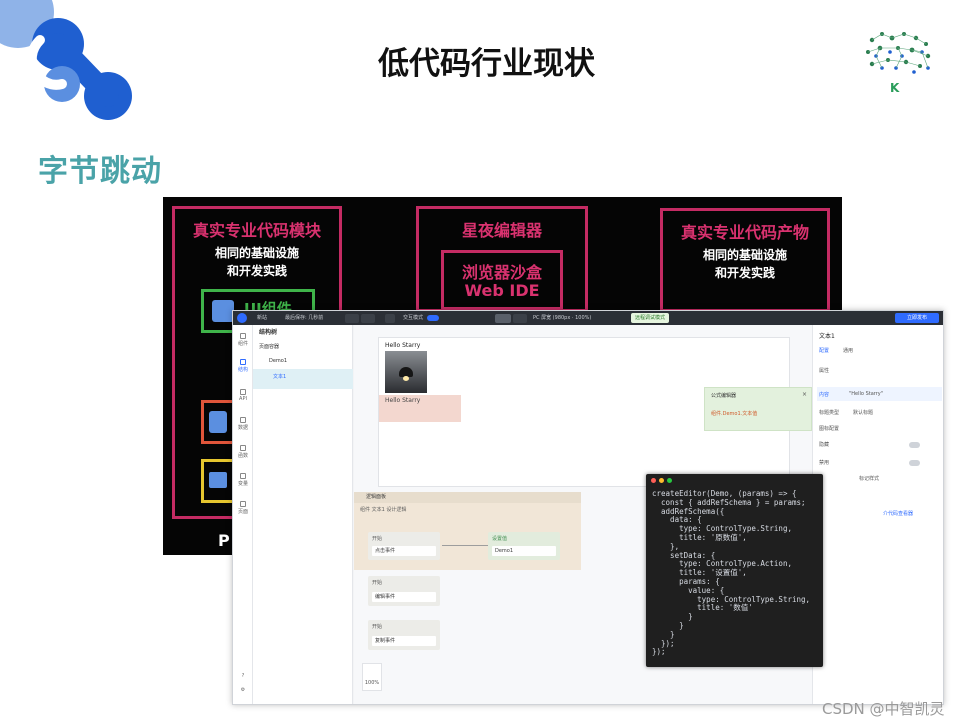  What do you see at coordinates (917, 318) in the screenshot?
I see `publish-button: 立即发布` at bounding box center [917, 318].